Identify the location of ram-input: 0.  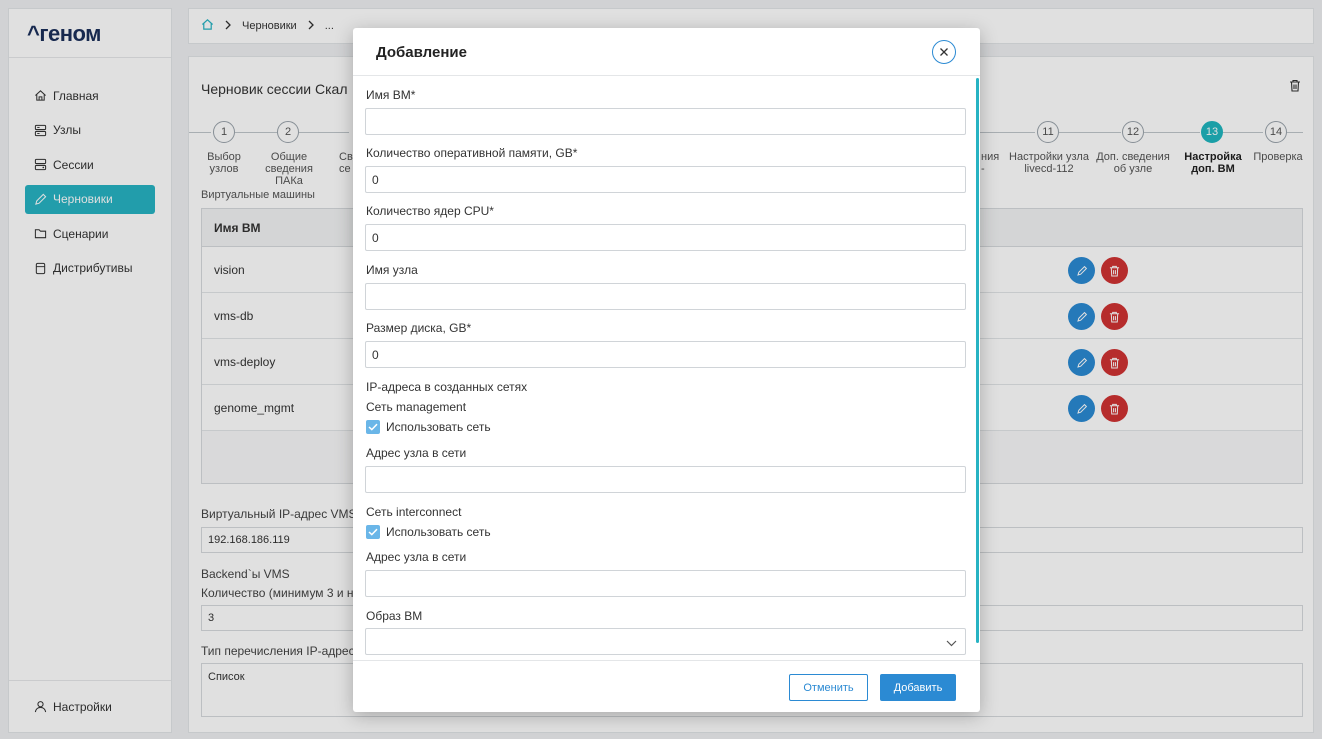
(665, 179).